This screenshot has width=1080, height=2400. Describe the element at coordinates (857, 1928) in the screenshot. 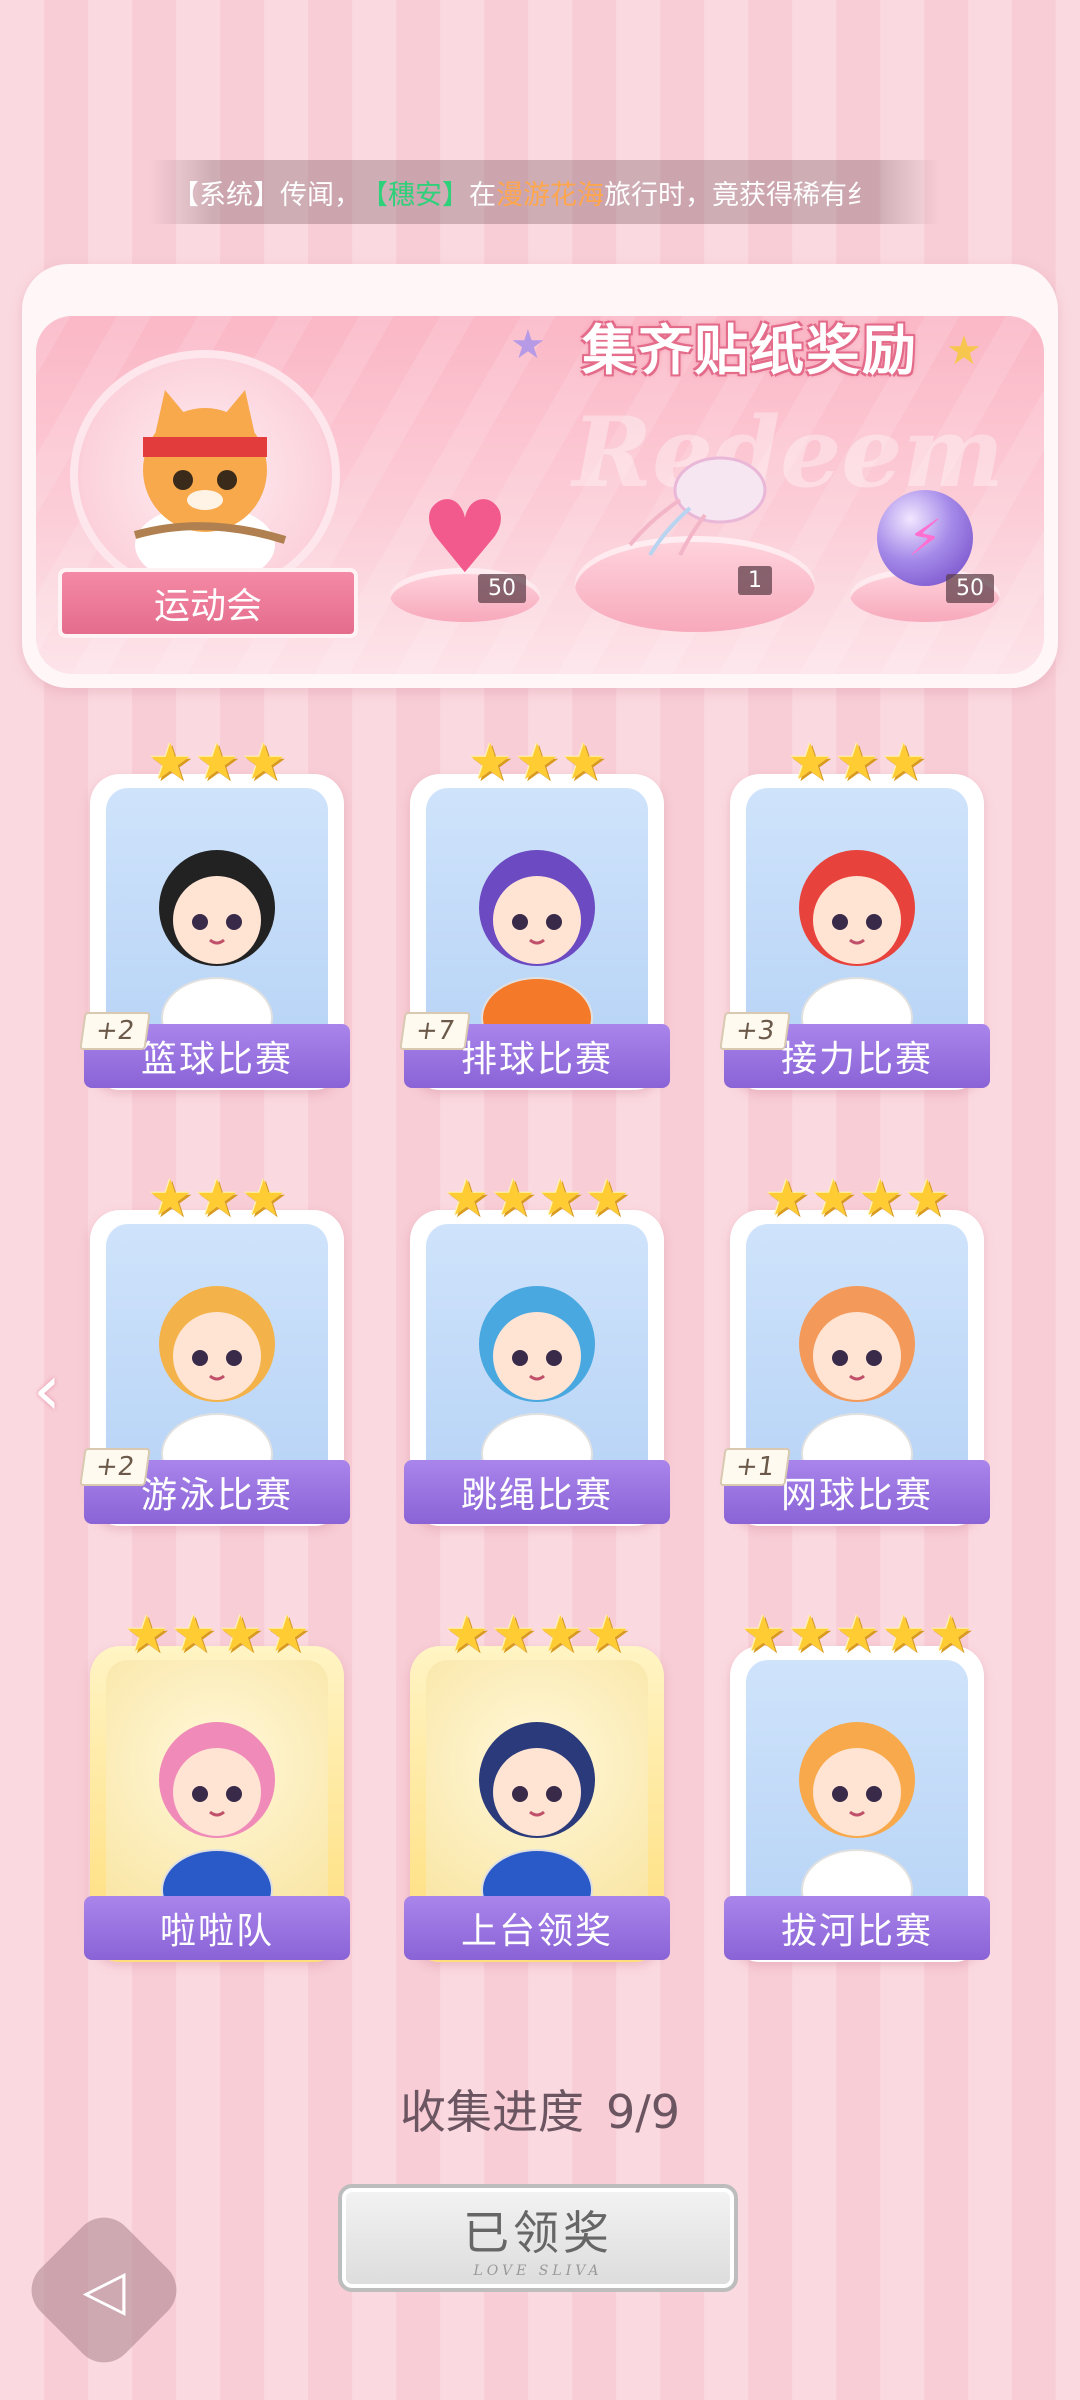

I see `sticker-card-label: 拔河比赛` at that location.